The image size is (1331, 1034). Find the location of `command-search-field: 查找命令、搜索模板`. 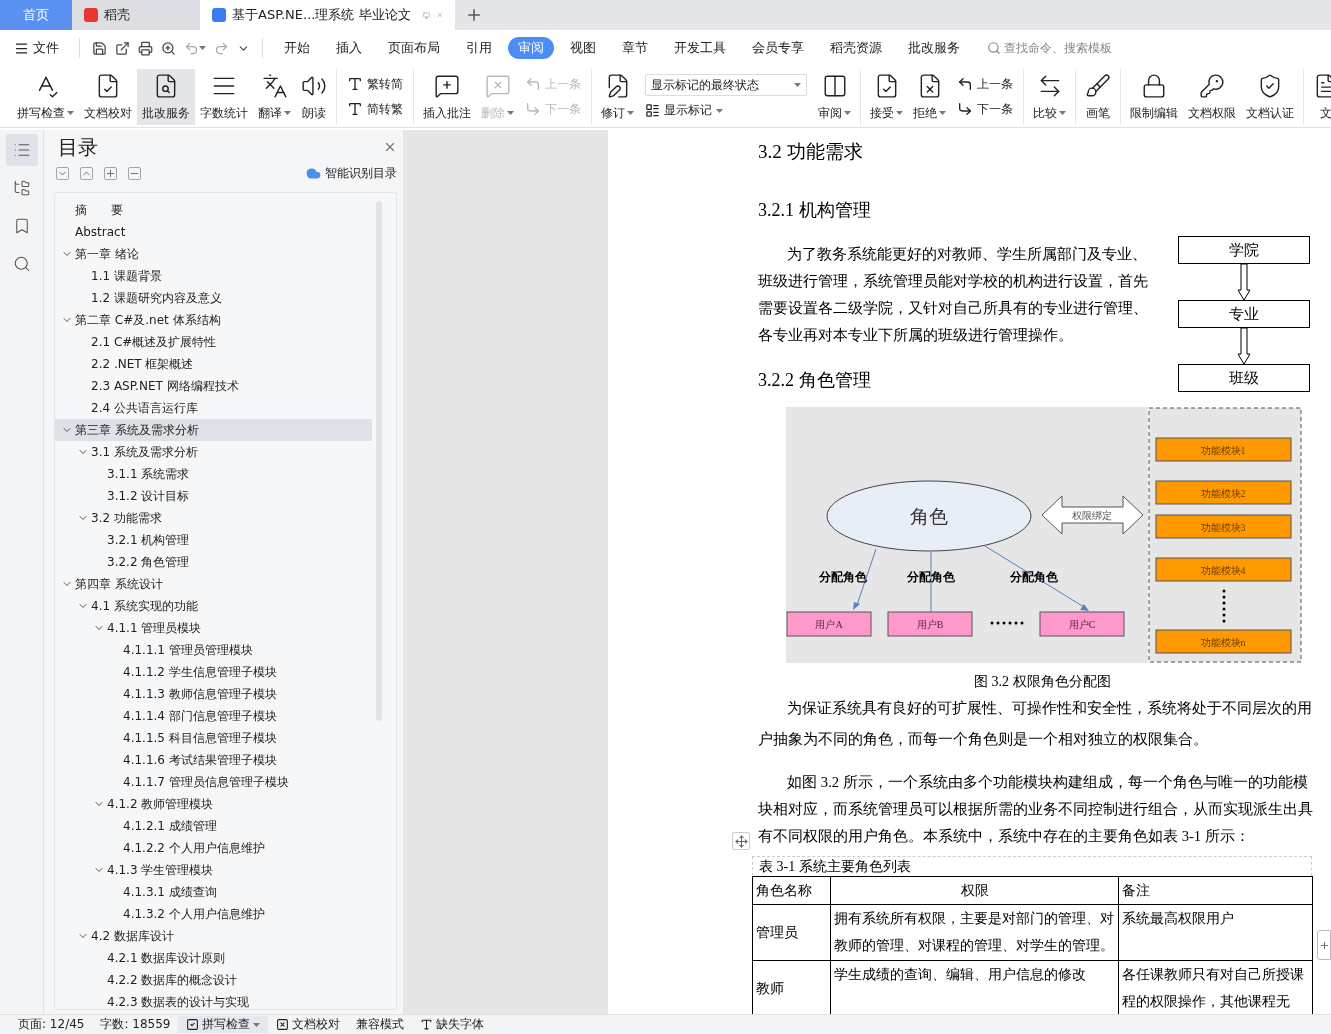

command-search-field: 查找命令、搜索模板 is located at coordinates (1049, 48).